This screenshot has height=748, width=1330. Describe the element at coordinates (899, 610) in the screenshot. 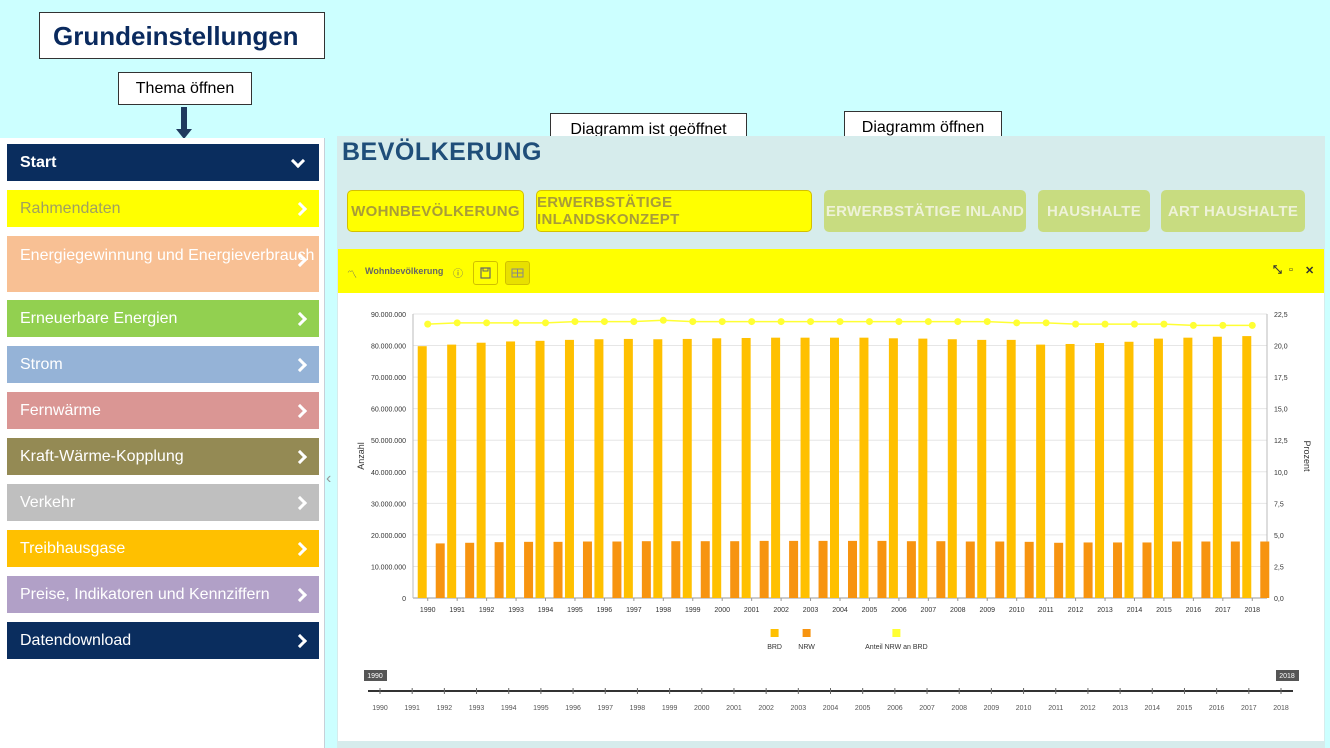

I see `x-tick-label: 2006` at that location.